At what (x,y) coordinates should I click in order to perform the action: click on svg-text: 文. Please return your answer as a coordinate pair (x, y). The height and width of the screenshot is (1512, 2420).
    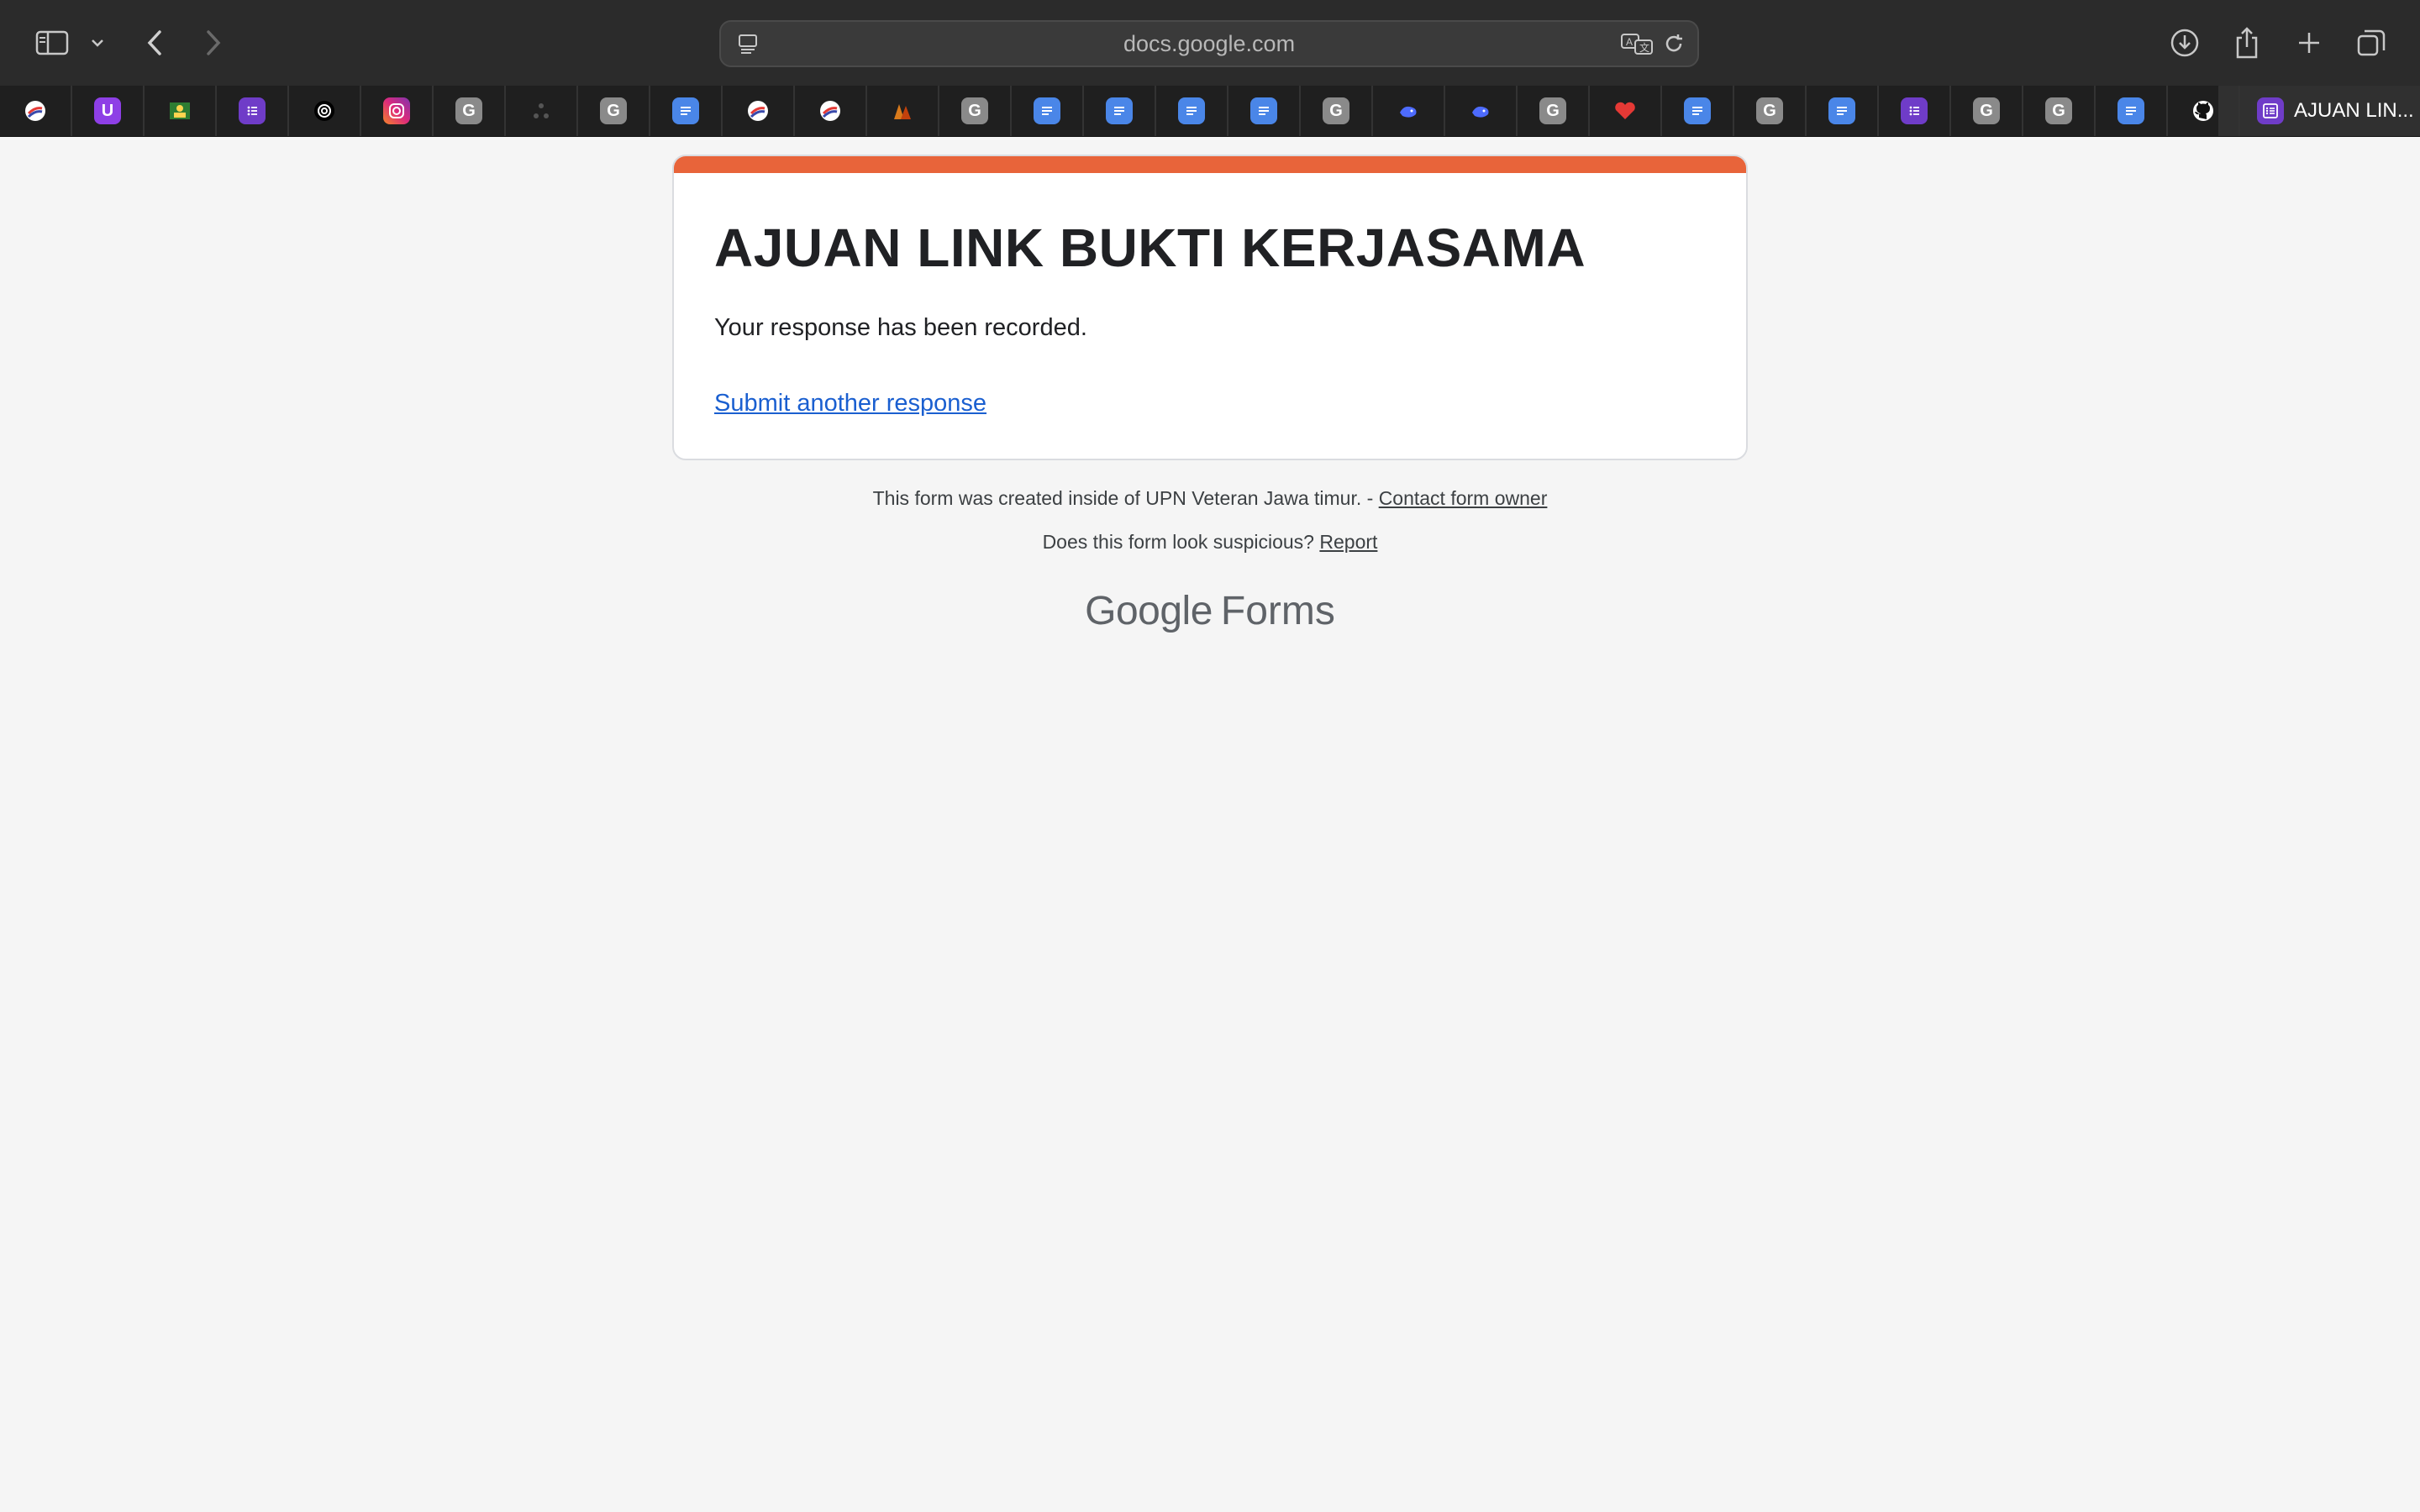
    Looking at the image, I should click on (1644, 47).